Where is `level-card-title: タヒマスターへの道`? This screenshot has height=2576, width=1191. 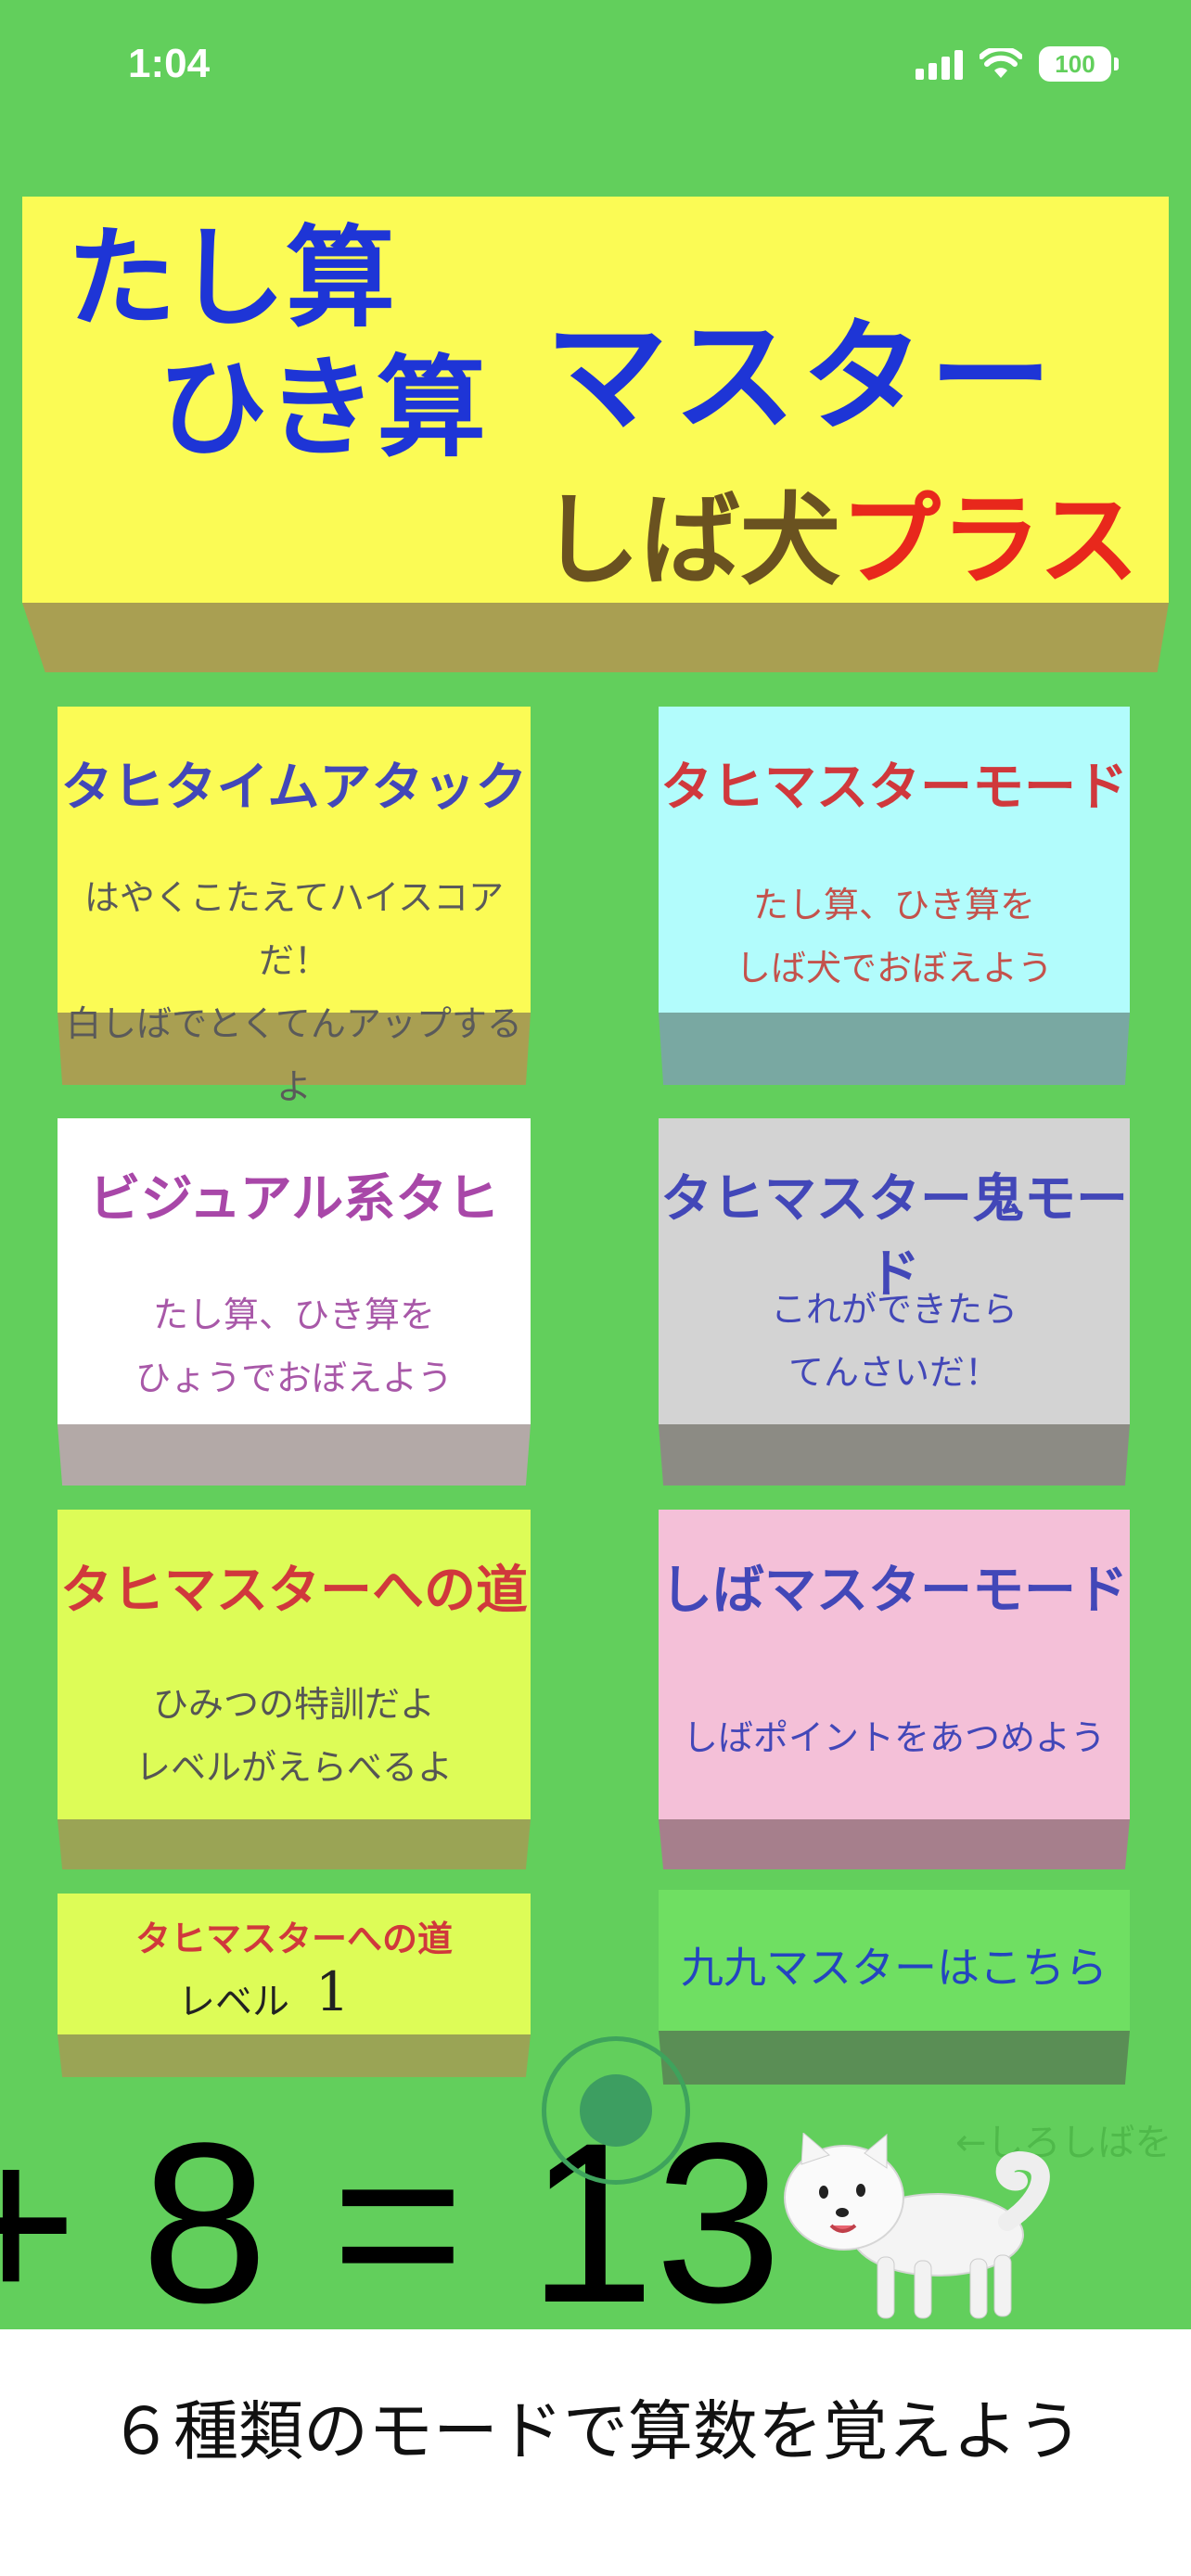 level-card-title: タヒマスターへの道 is located at coordinates (293, 1939).